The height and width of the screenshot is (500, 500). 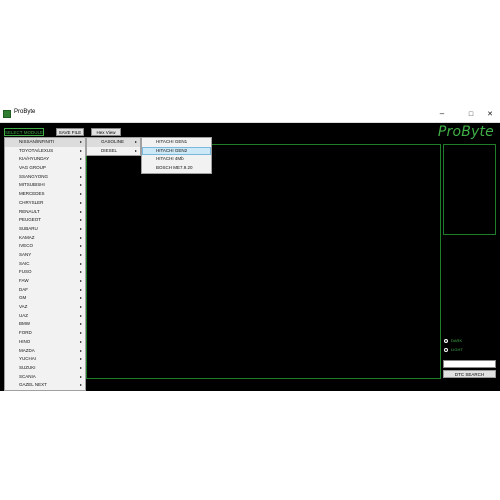 I want to click on brand-menu-item: FUSO ▸, so click(x=45, y=272).